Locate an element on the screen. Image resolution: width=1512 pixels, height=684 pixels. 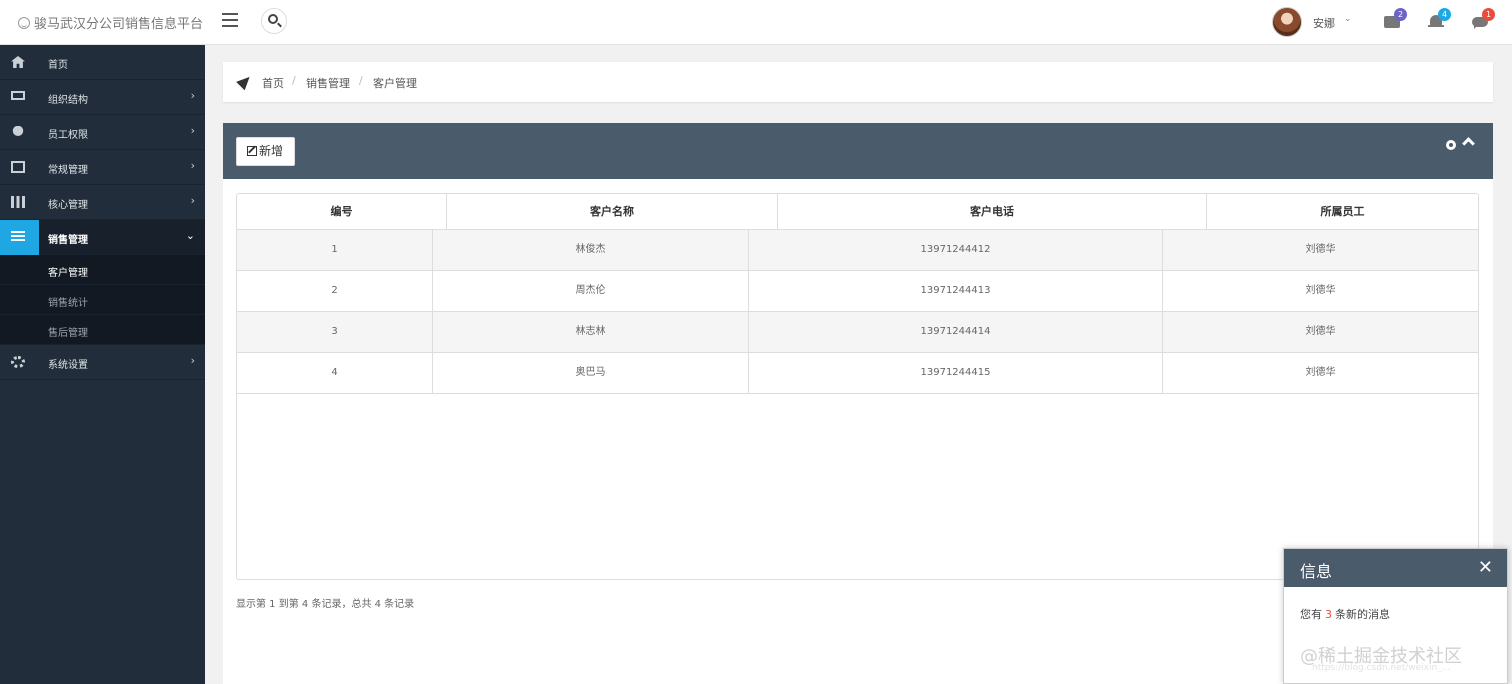
cell-phone: 13971244414 is located at coordinates (956, 332).